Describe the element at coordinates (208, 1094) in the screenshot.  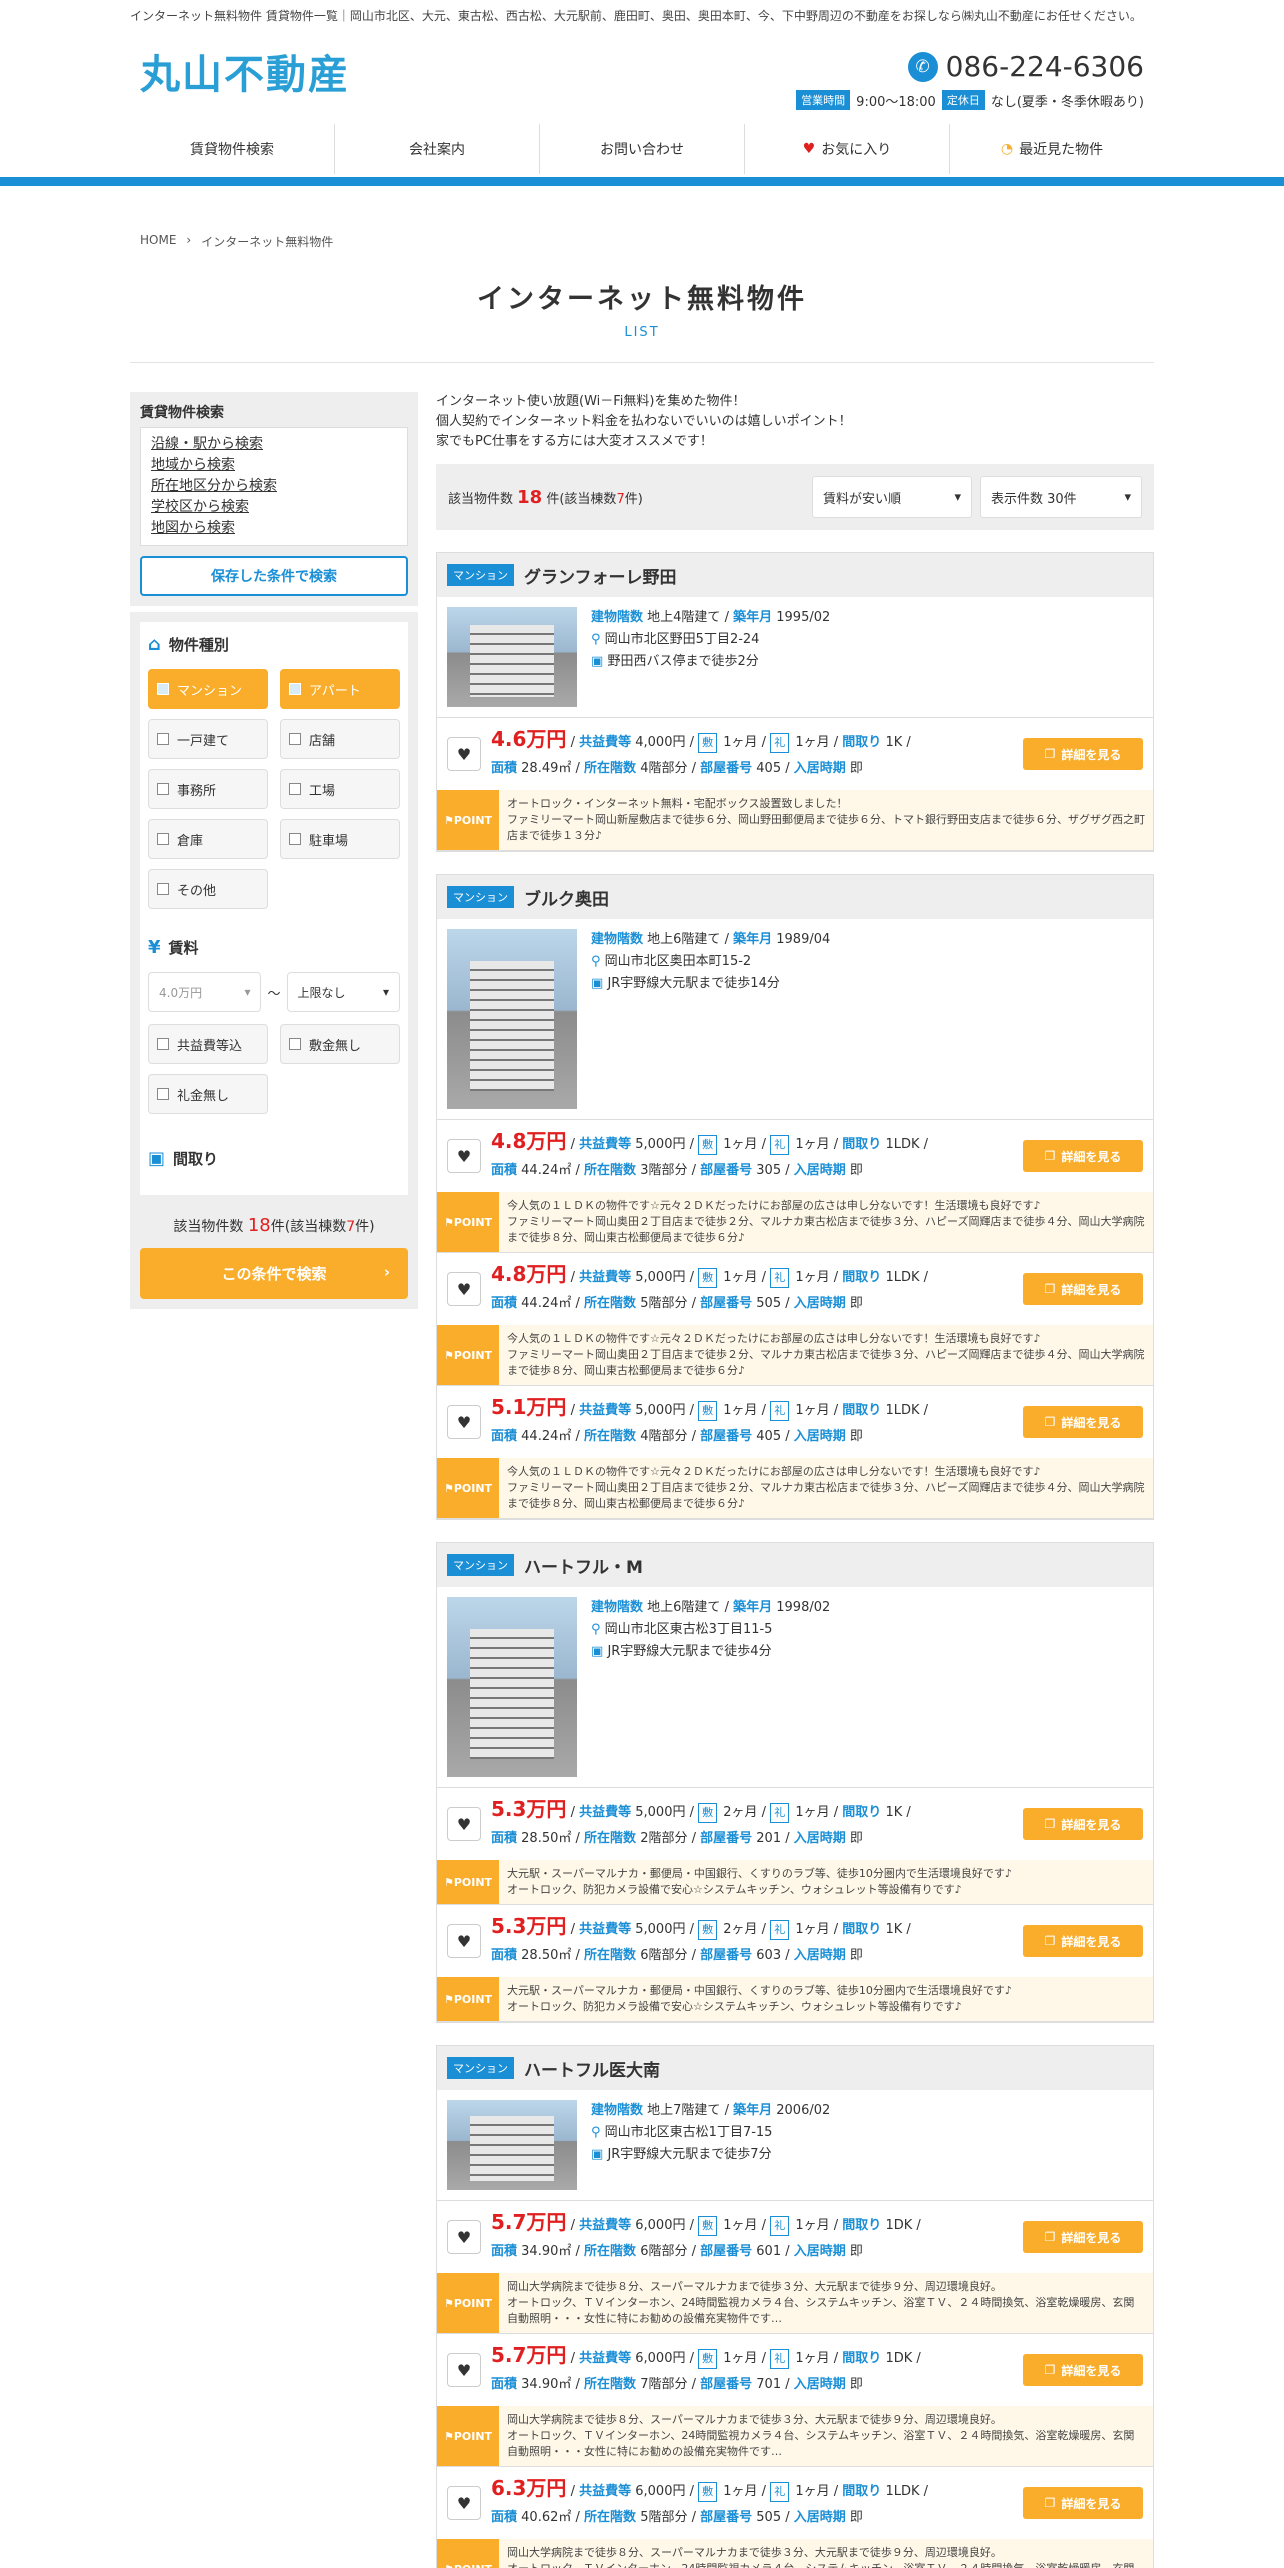
I see `option-no-key-money: 礼金無し` at that location.